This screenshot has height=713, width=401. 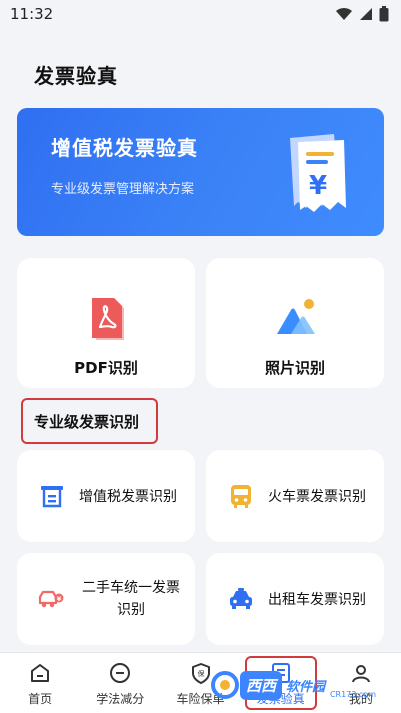 What do you see at coordinates (200, 14) in the screenshot?
I see `status-bar: 11:32` at bounding box center [200, 14].